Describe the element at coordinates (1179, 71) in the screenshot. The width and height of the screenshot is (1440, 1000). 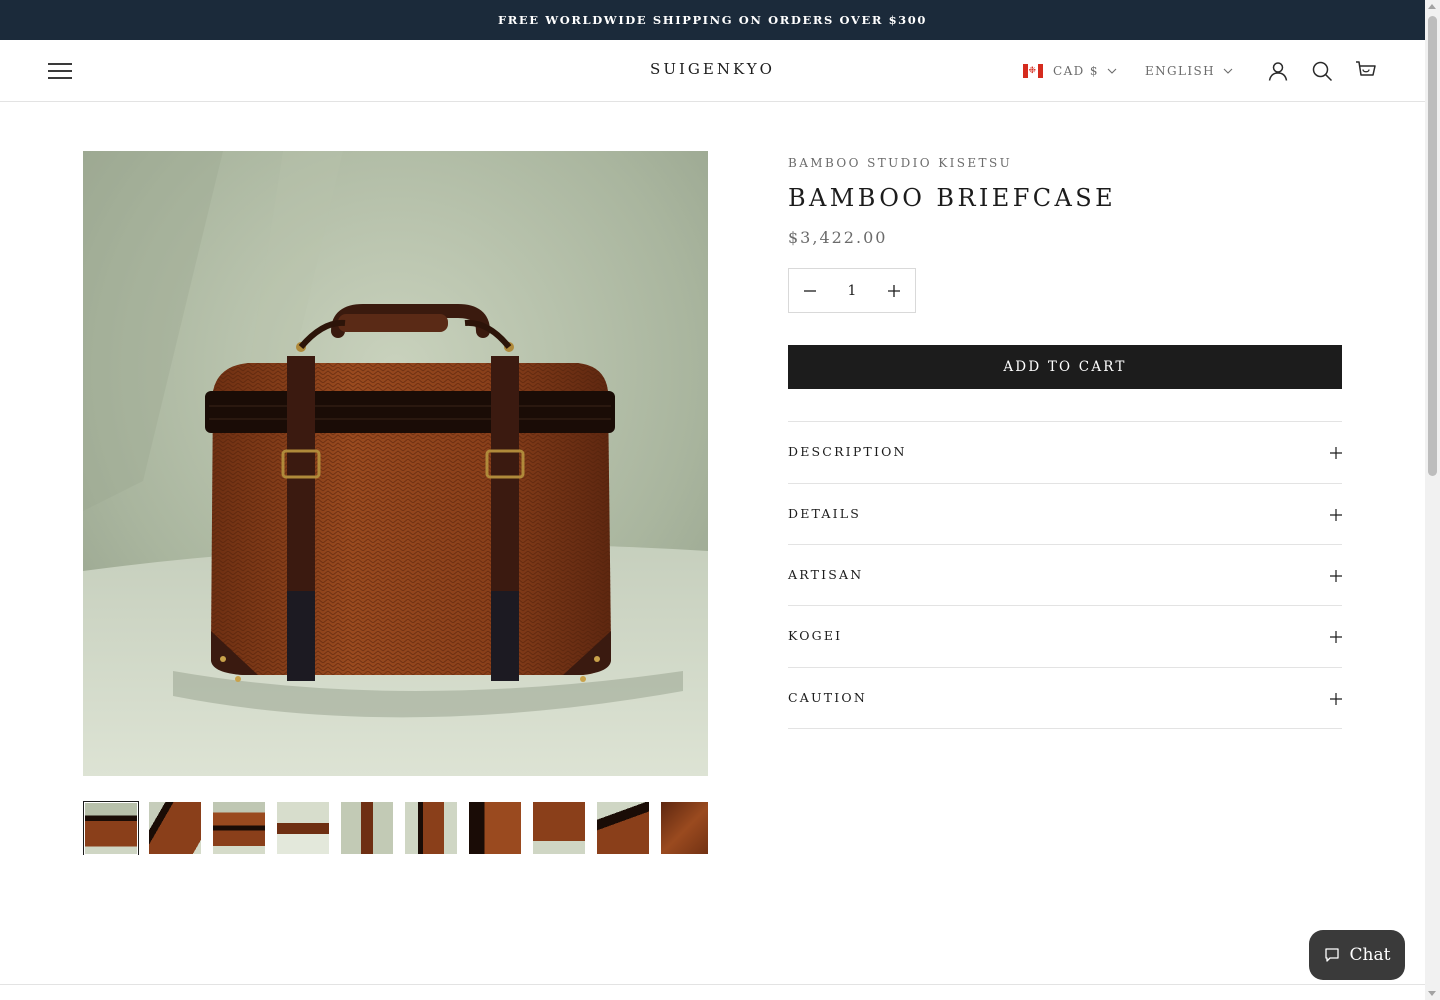
I see `language-label: ENGLISH` at that location.